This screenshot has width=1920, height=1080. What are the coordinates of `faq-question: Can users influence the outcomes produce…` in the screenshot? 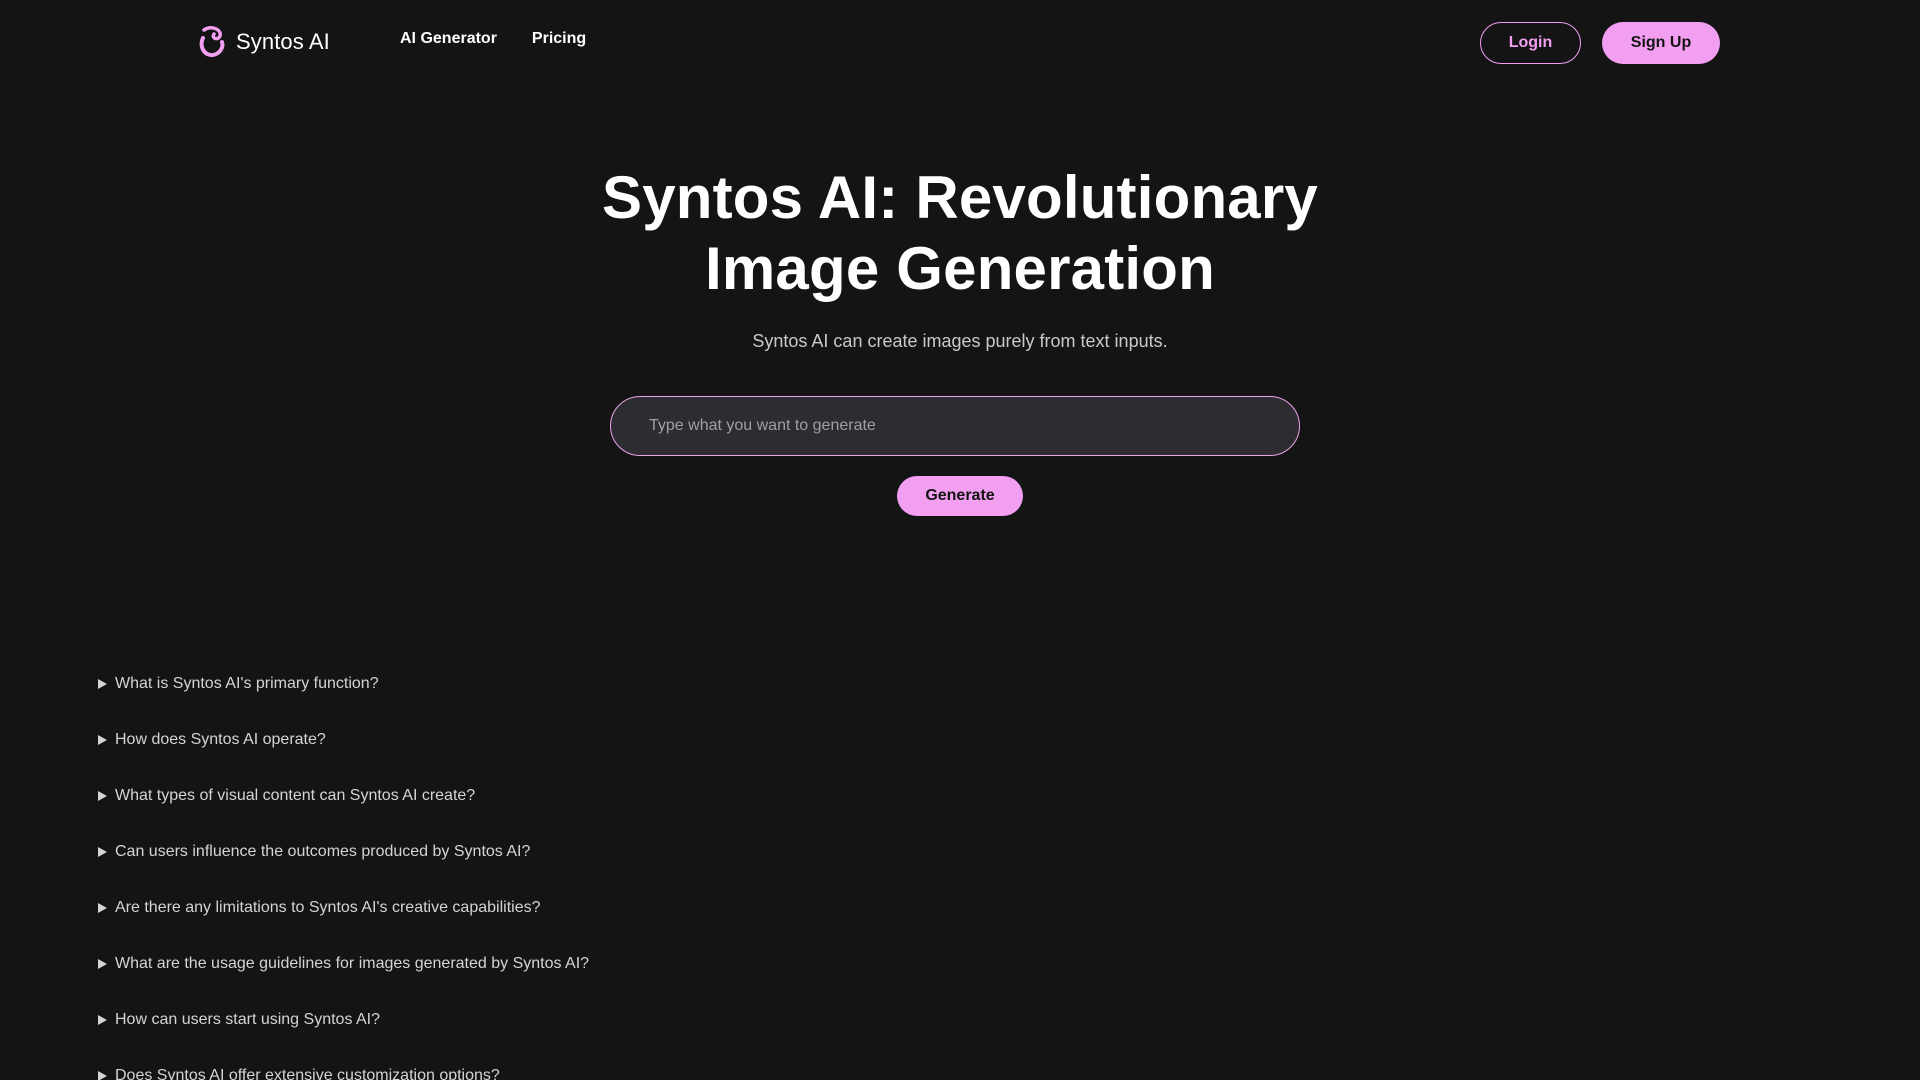 It's located at (323, 851).